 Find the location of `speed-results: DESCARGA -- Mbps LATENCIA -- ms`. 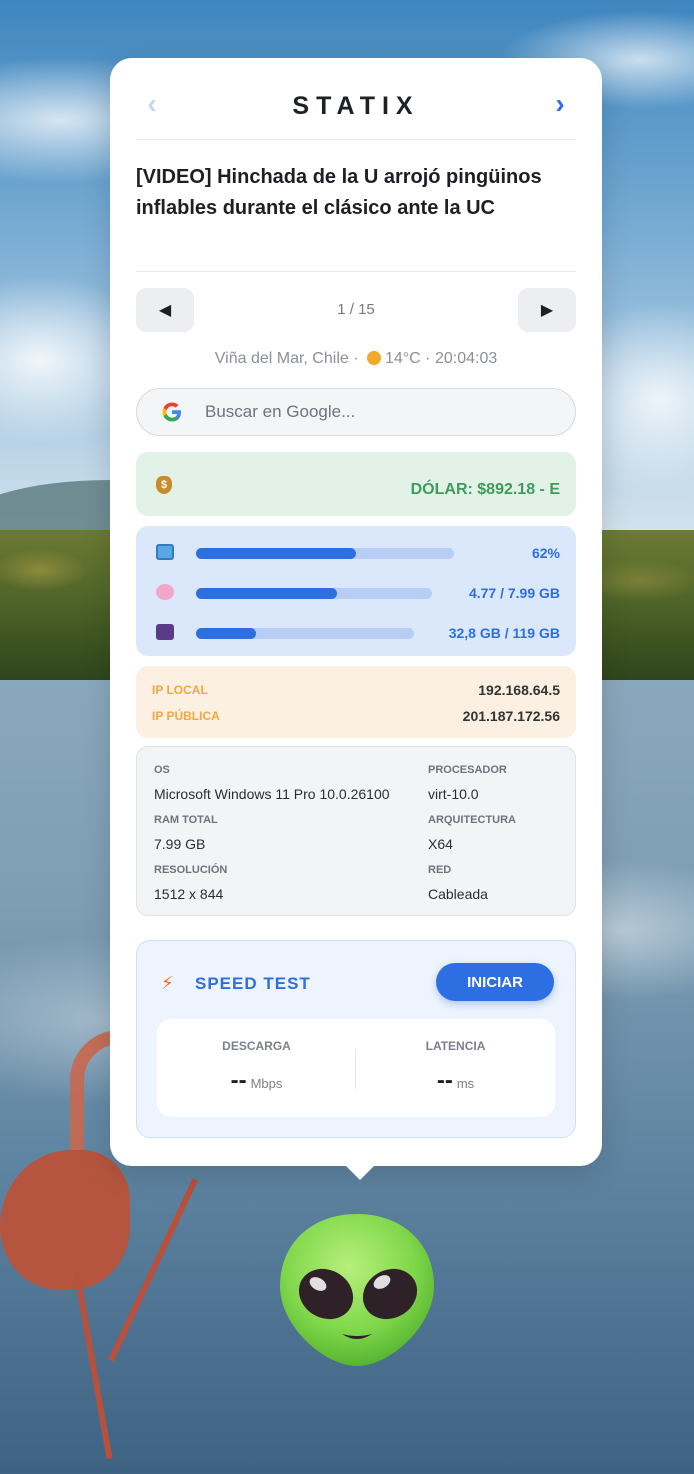

speed-results: DESCARGA -- Mbps LATENCIA -- ms is located at coordinates (356, 1068).